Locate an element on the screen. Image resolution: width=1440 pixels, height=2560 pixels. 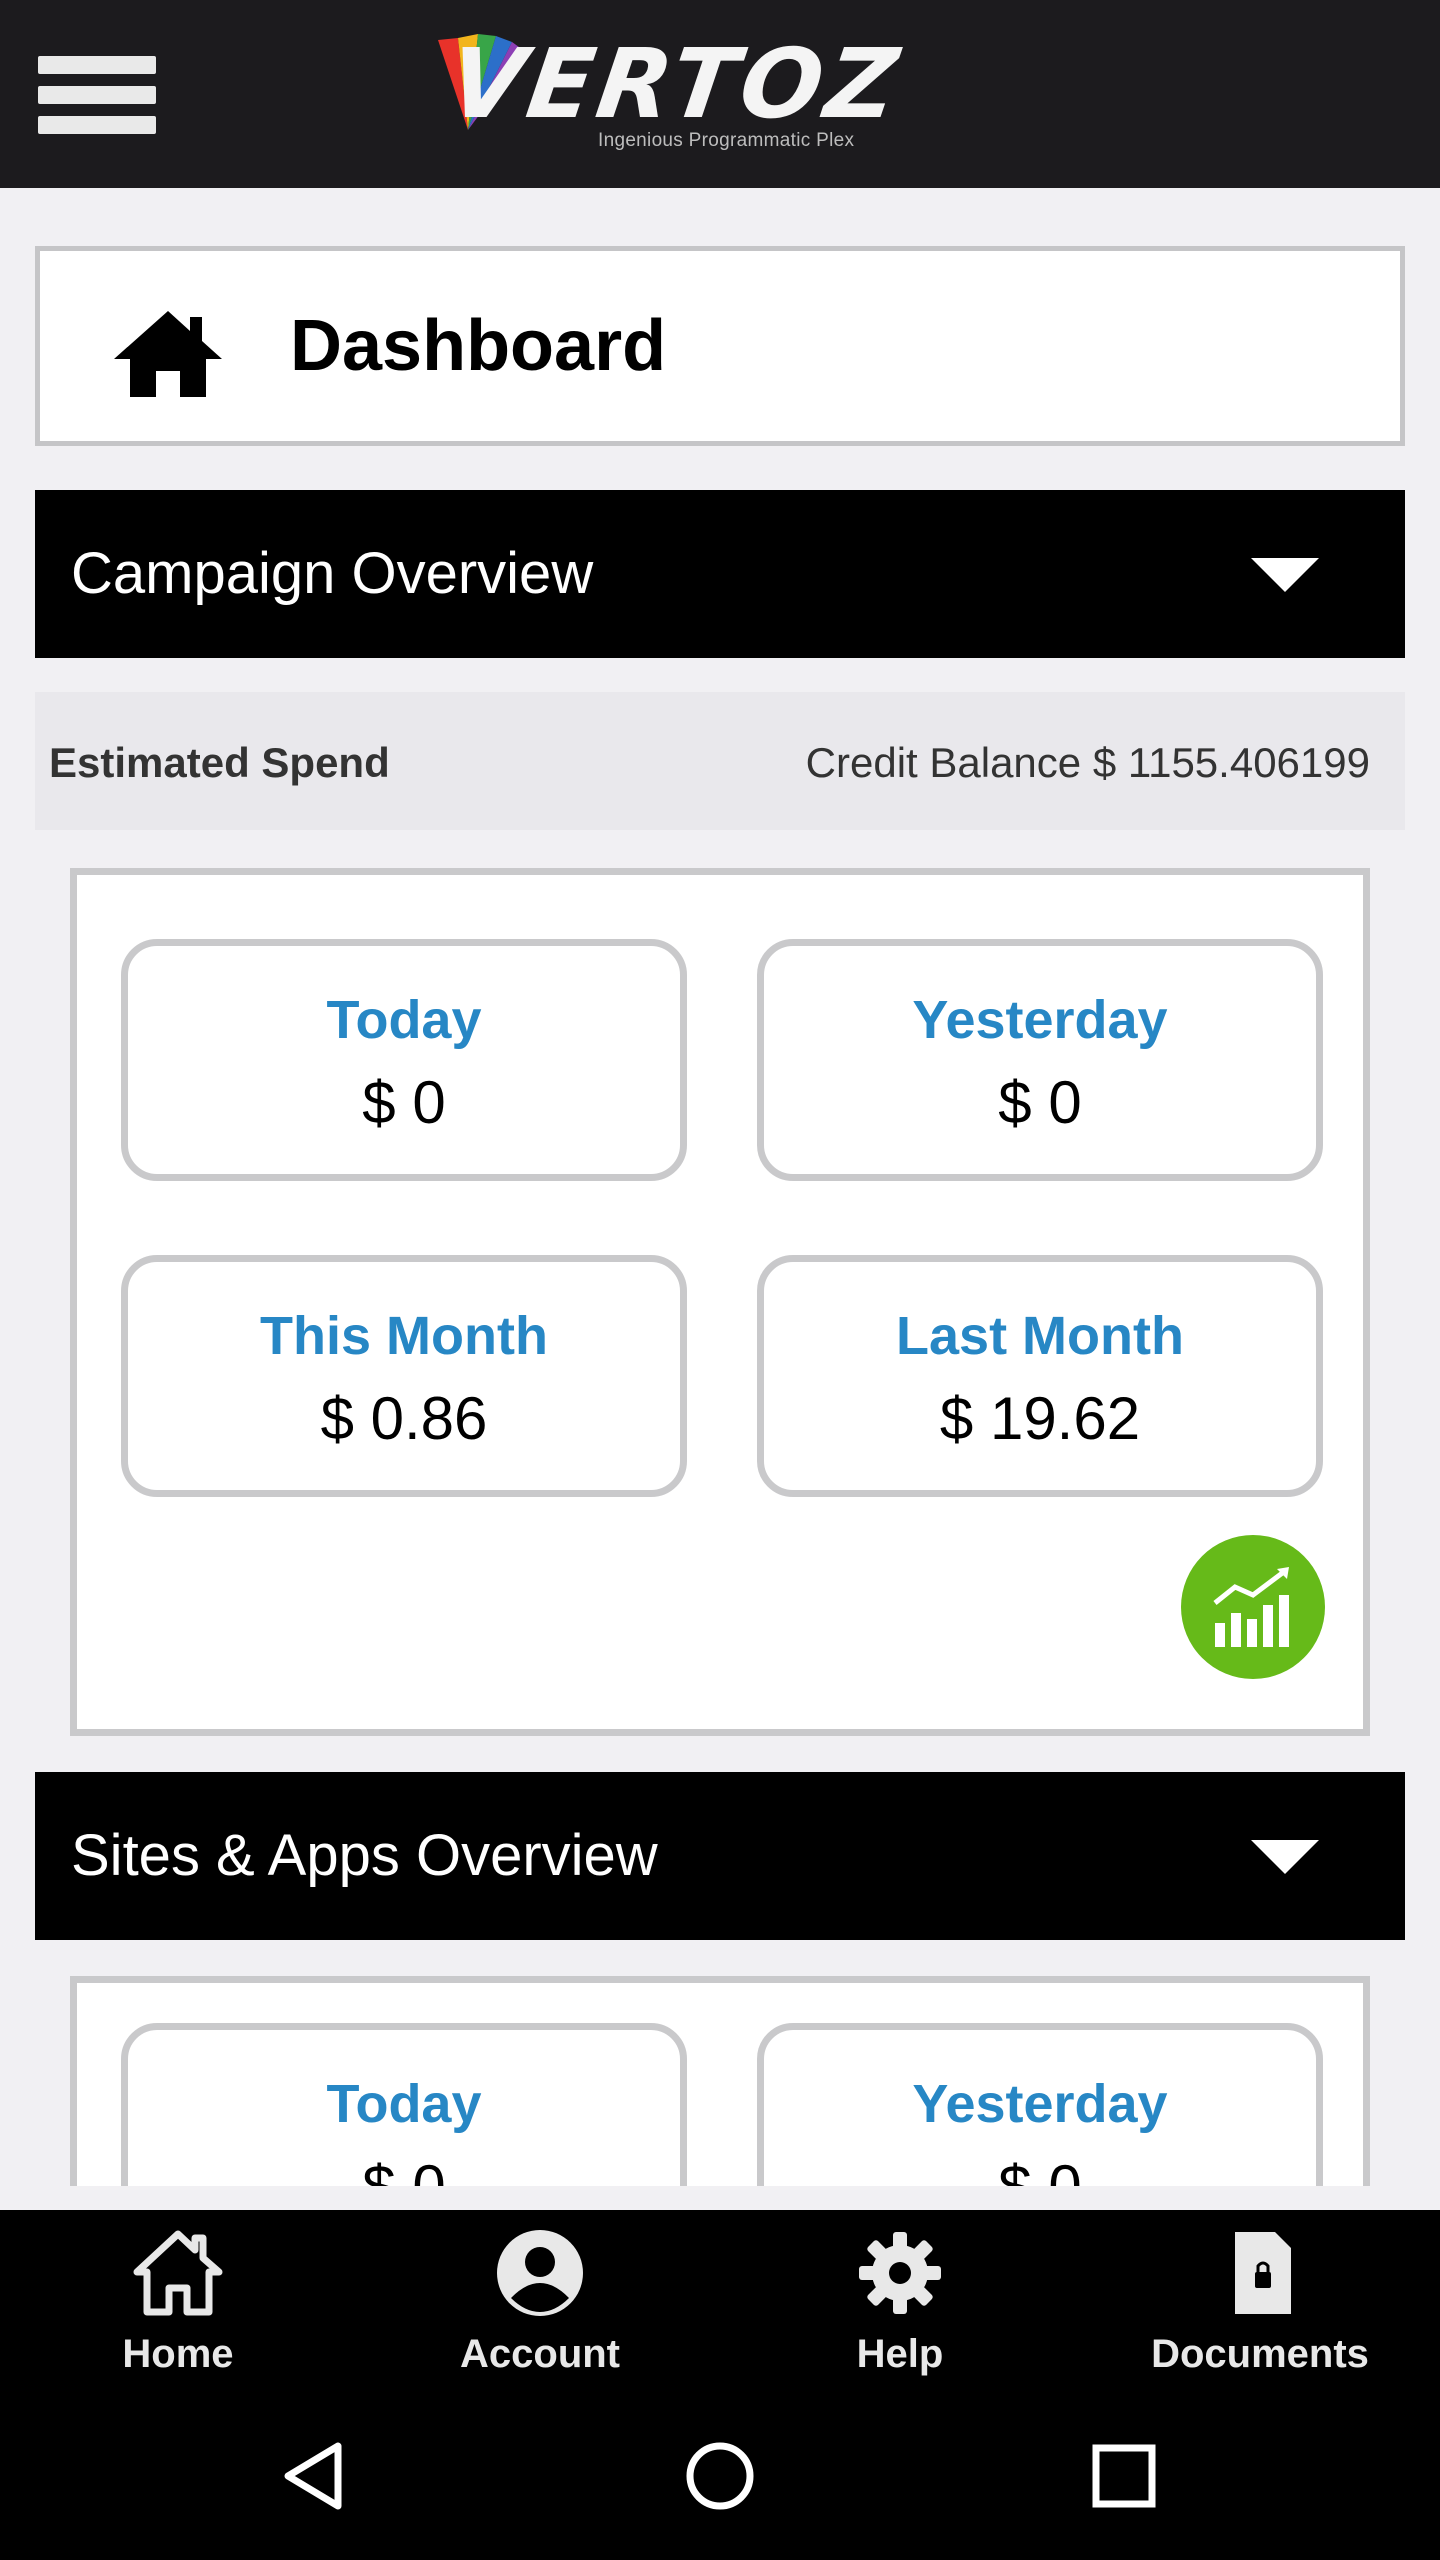
document-icon is located at coordinates (1263, 2273).